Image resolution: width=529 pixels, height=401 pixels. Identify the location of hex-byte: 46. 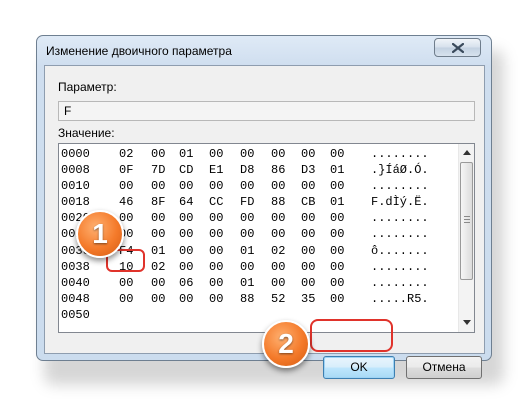
(126, 202).